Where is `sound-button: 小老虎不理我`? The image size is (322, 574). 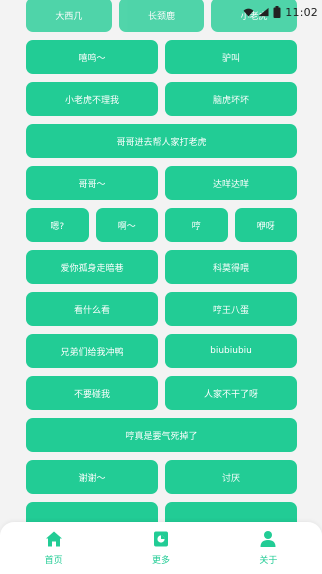 sound-button: 小老虎不理我 is located at coordinates (92, 99).